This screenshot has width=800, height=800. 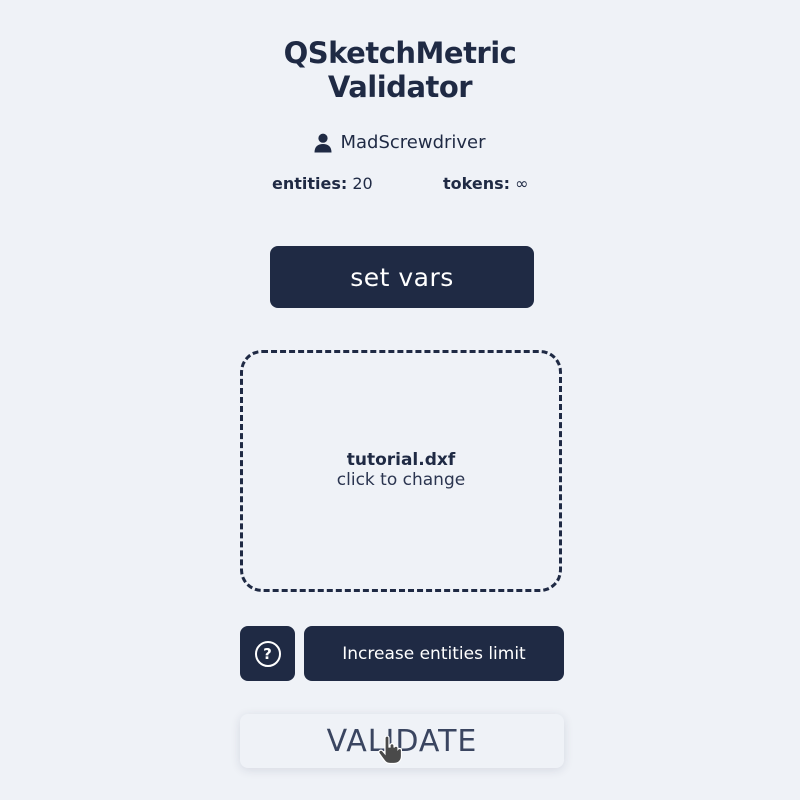 I want to click on tokens-label: tokens:, so click(x=477, y=183).